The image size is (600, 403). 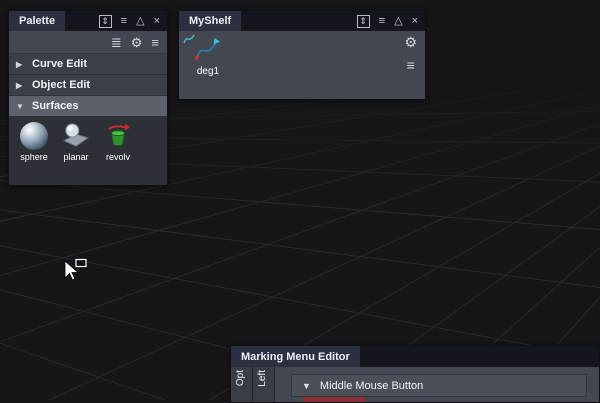 I want to click on planar-surface-icon, so click(x=76, y=135).